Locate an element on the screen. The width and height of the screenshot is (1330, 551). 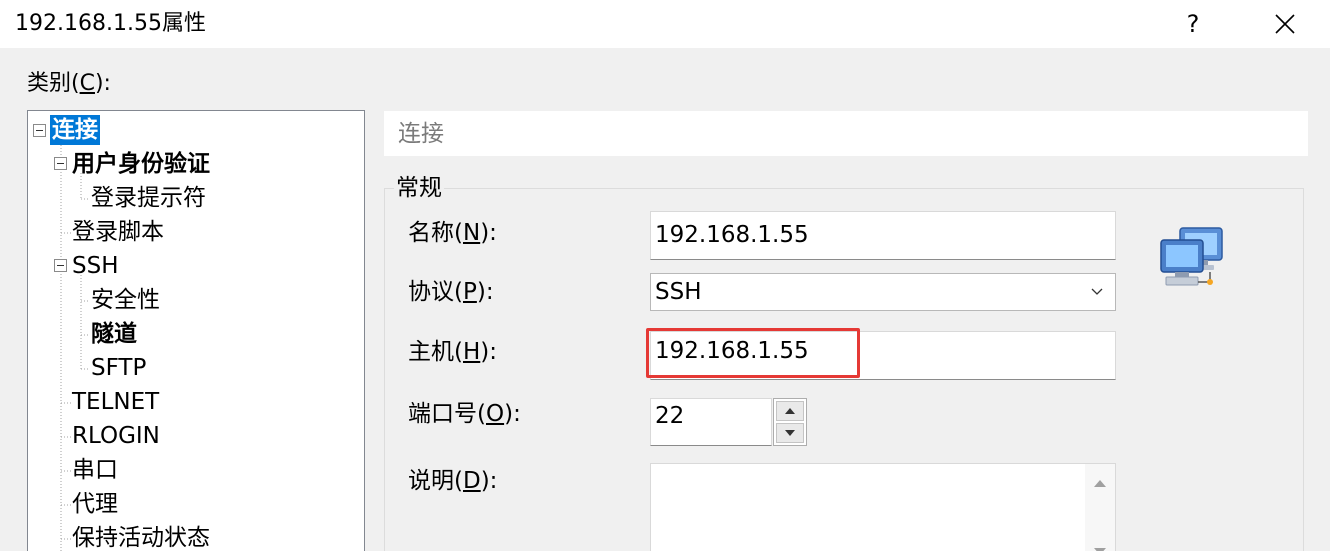
panel-header: 连接 is located at coordinates (846, 133).